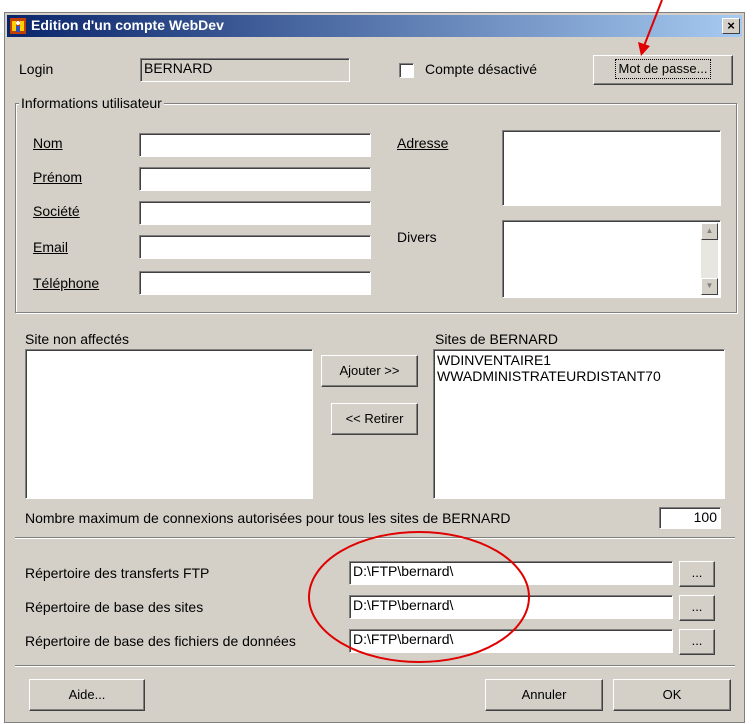  I want to click on annotation-arrow-line, so click(653, 23).